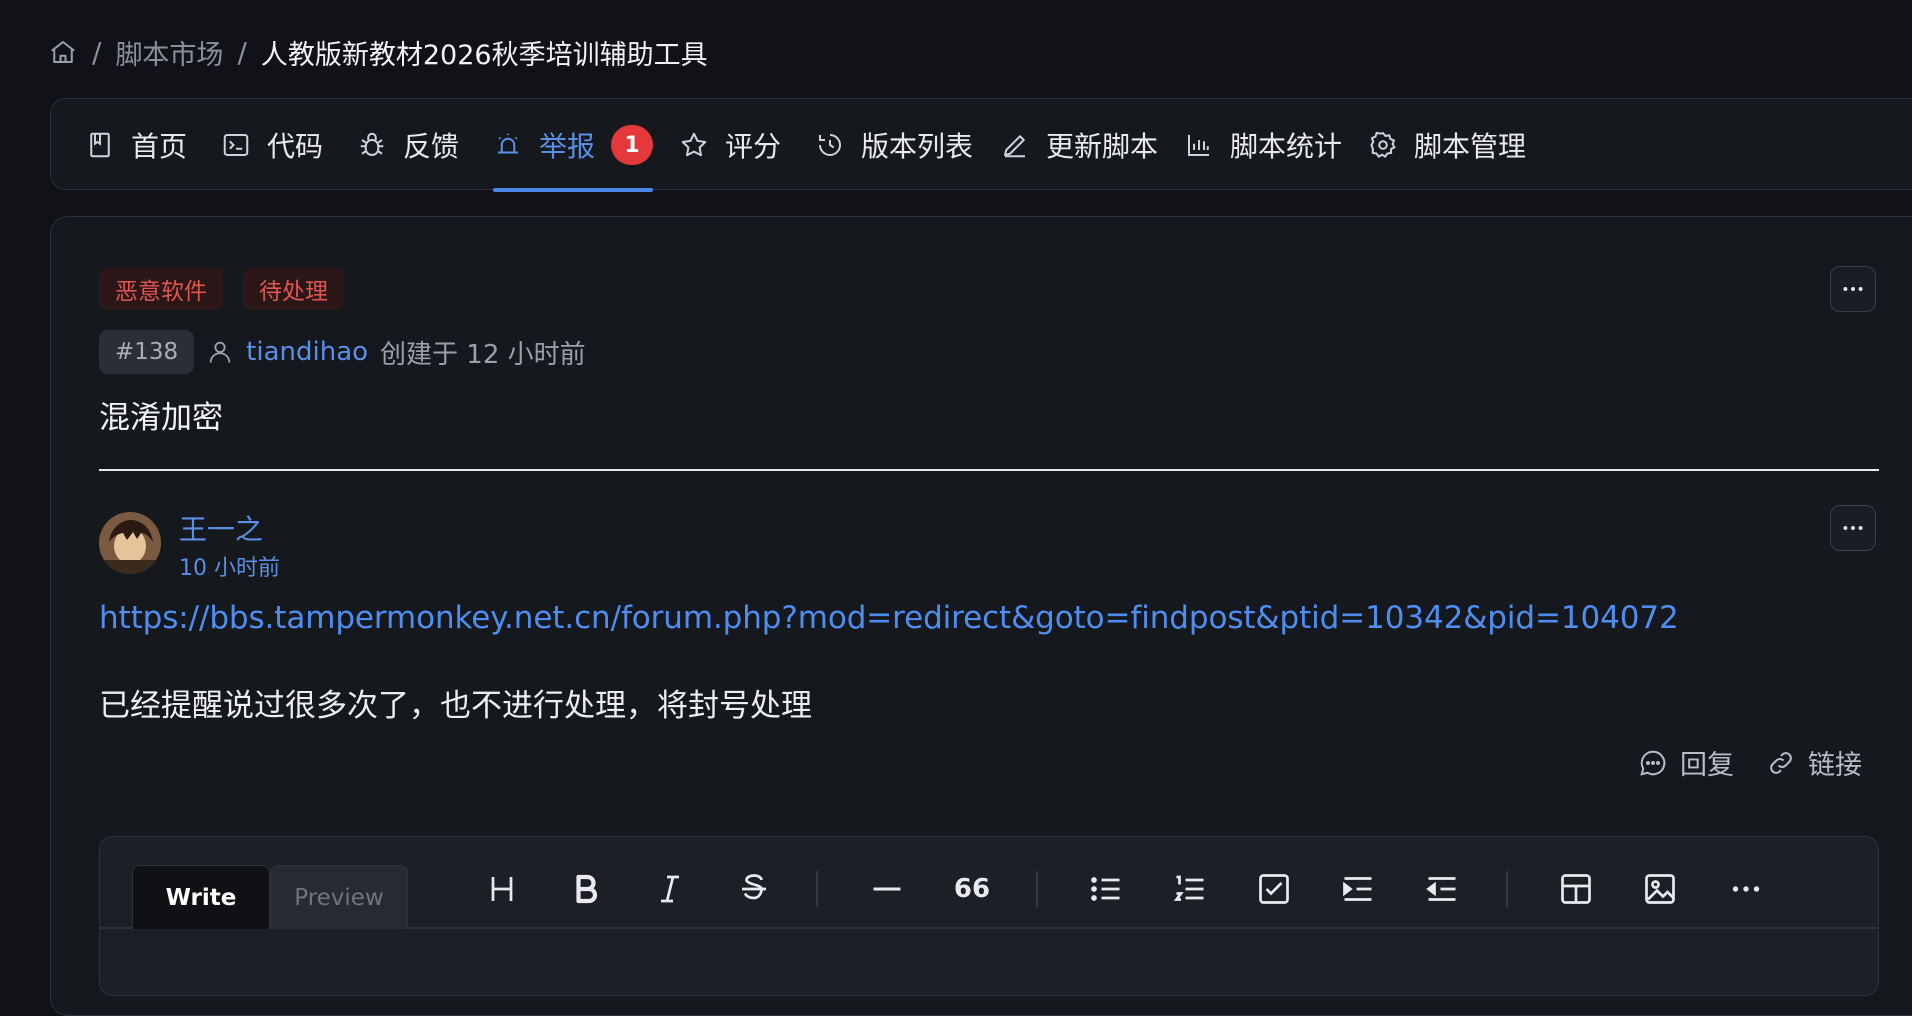  Describe the element at coordinates (830, 145) in the screenshot. I see `history-icon` at that location.